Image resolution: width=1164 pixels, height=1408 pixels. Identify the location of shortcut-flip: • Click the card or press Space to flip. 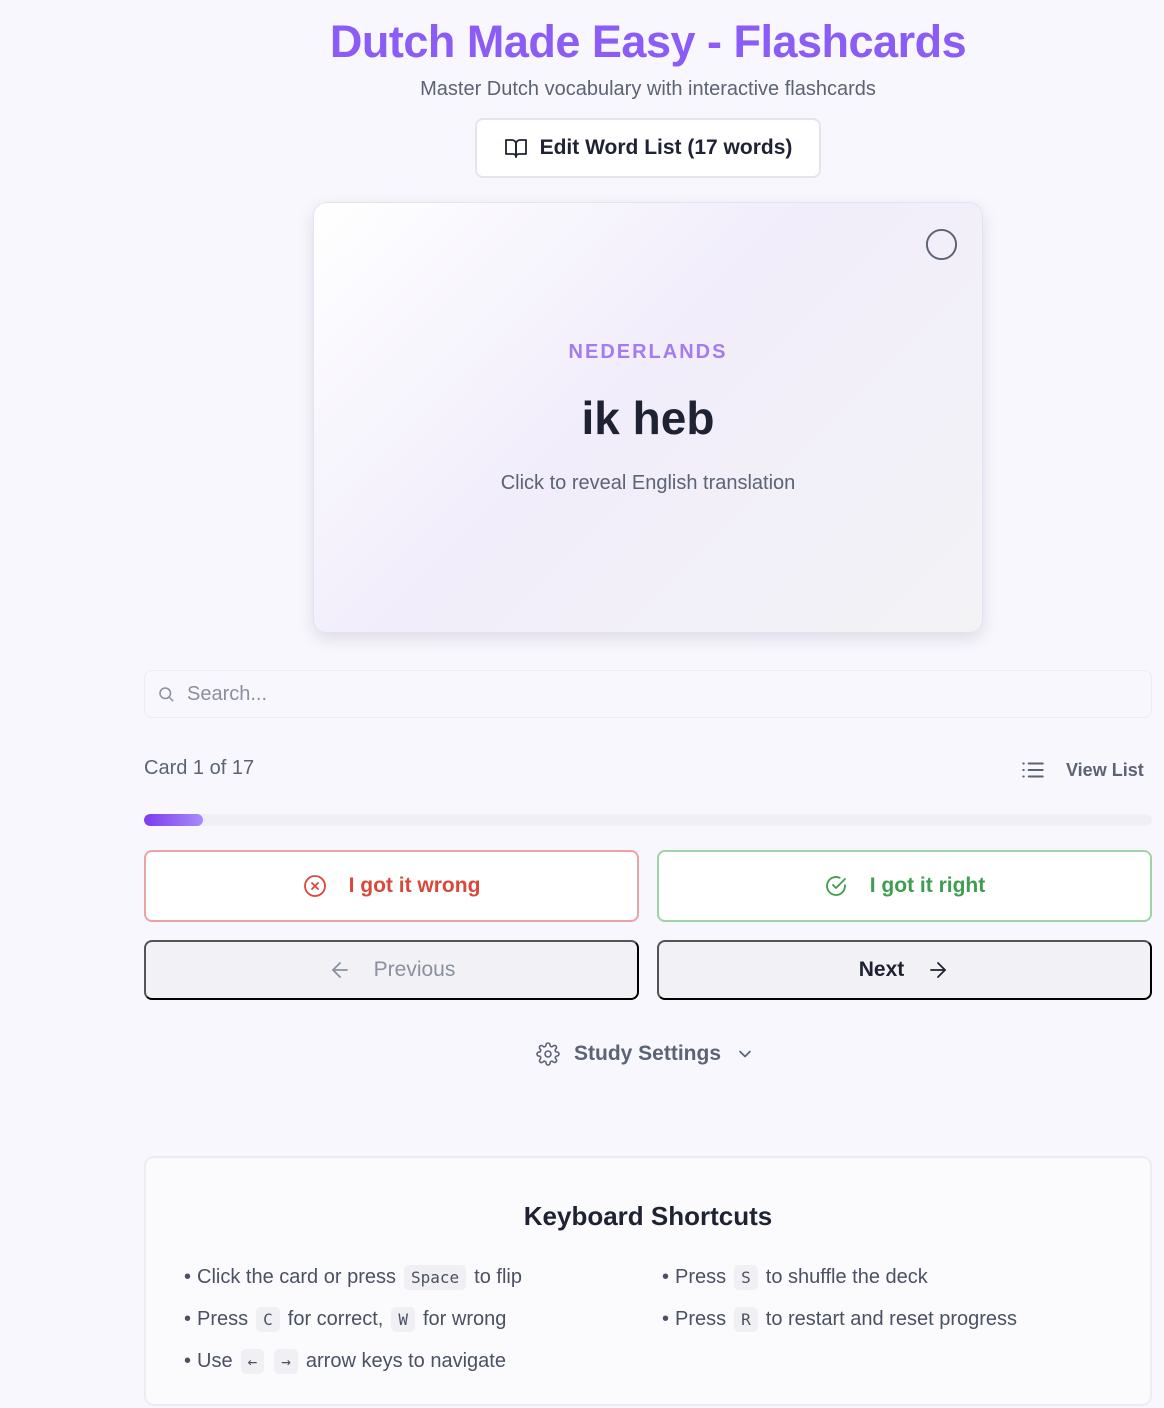
(353, 1277).